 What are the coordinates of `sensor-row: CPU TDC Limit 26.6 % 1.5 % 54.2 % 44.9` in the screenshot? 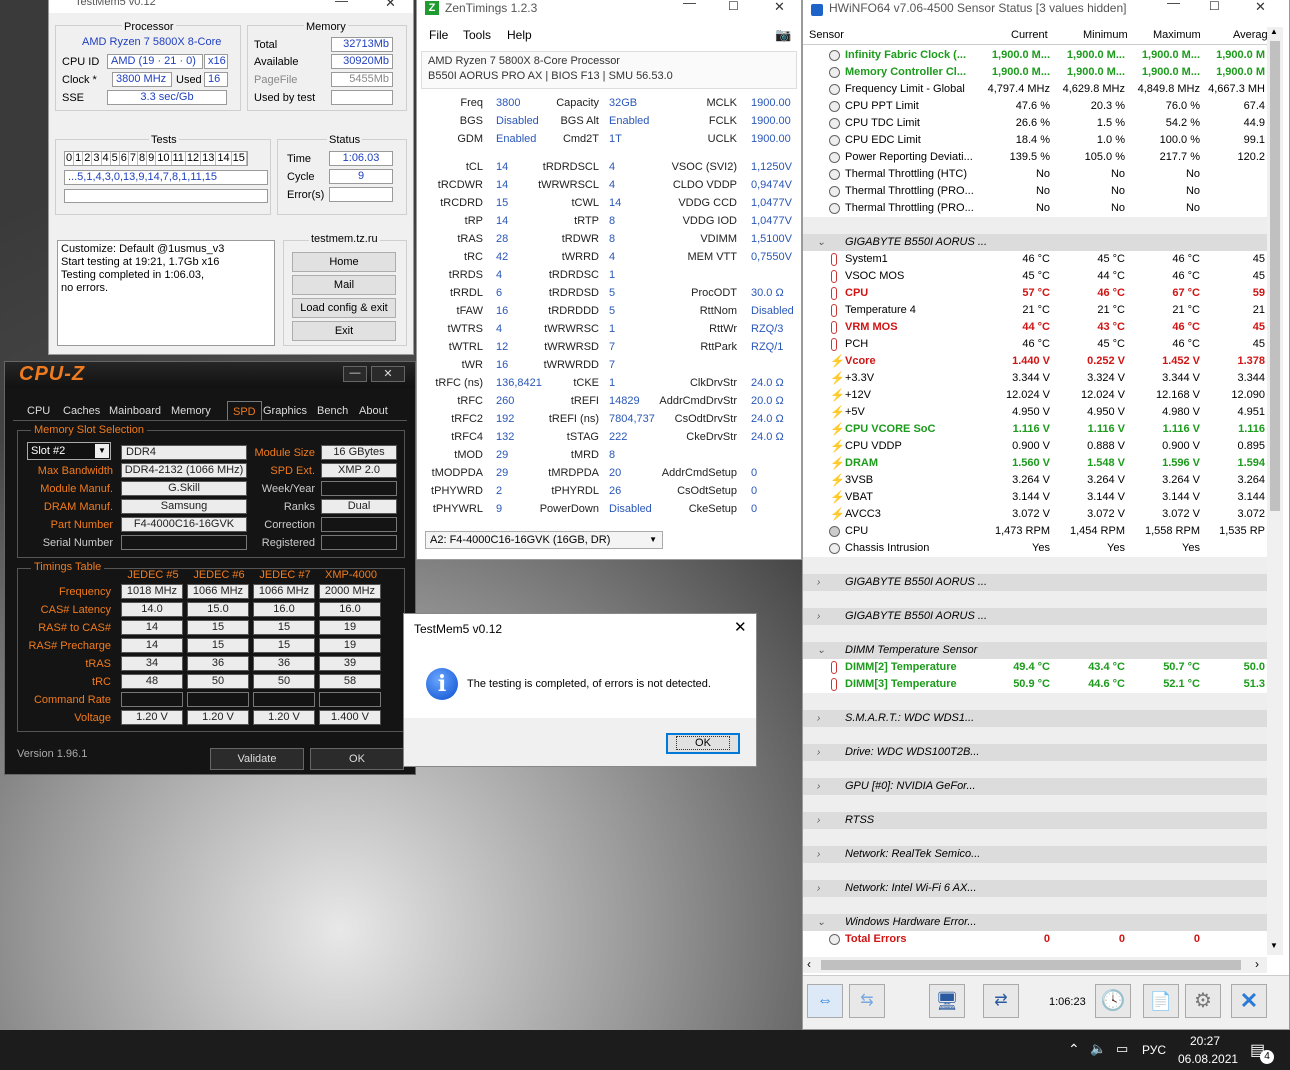 It's located at (1038, 123).